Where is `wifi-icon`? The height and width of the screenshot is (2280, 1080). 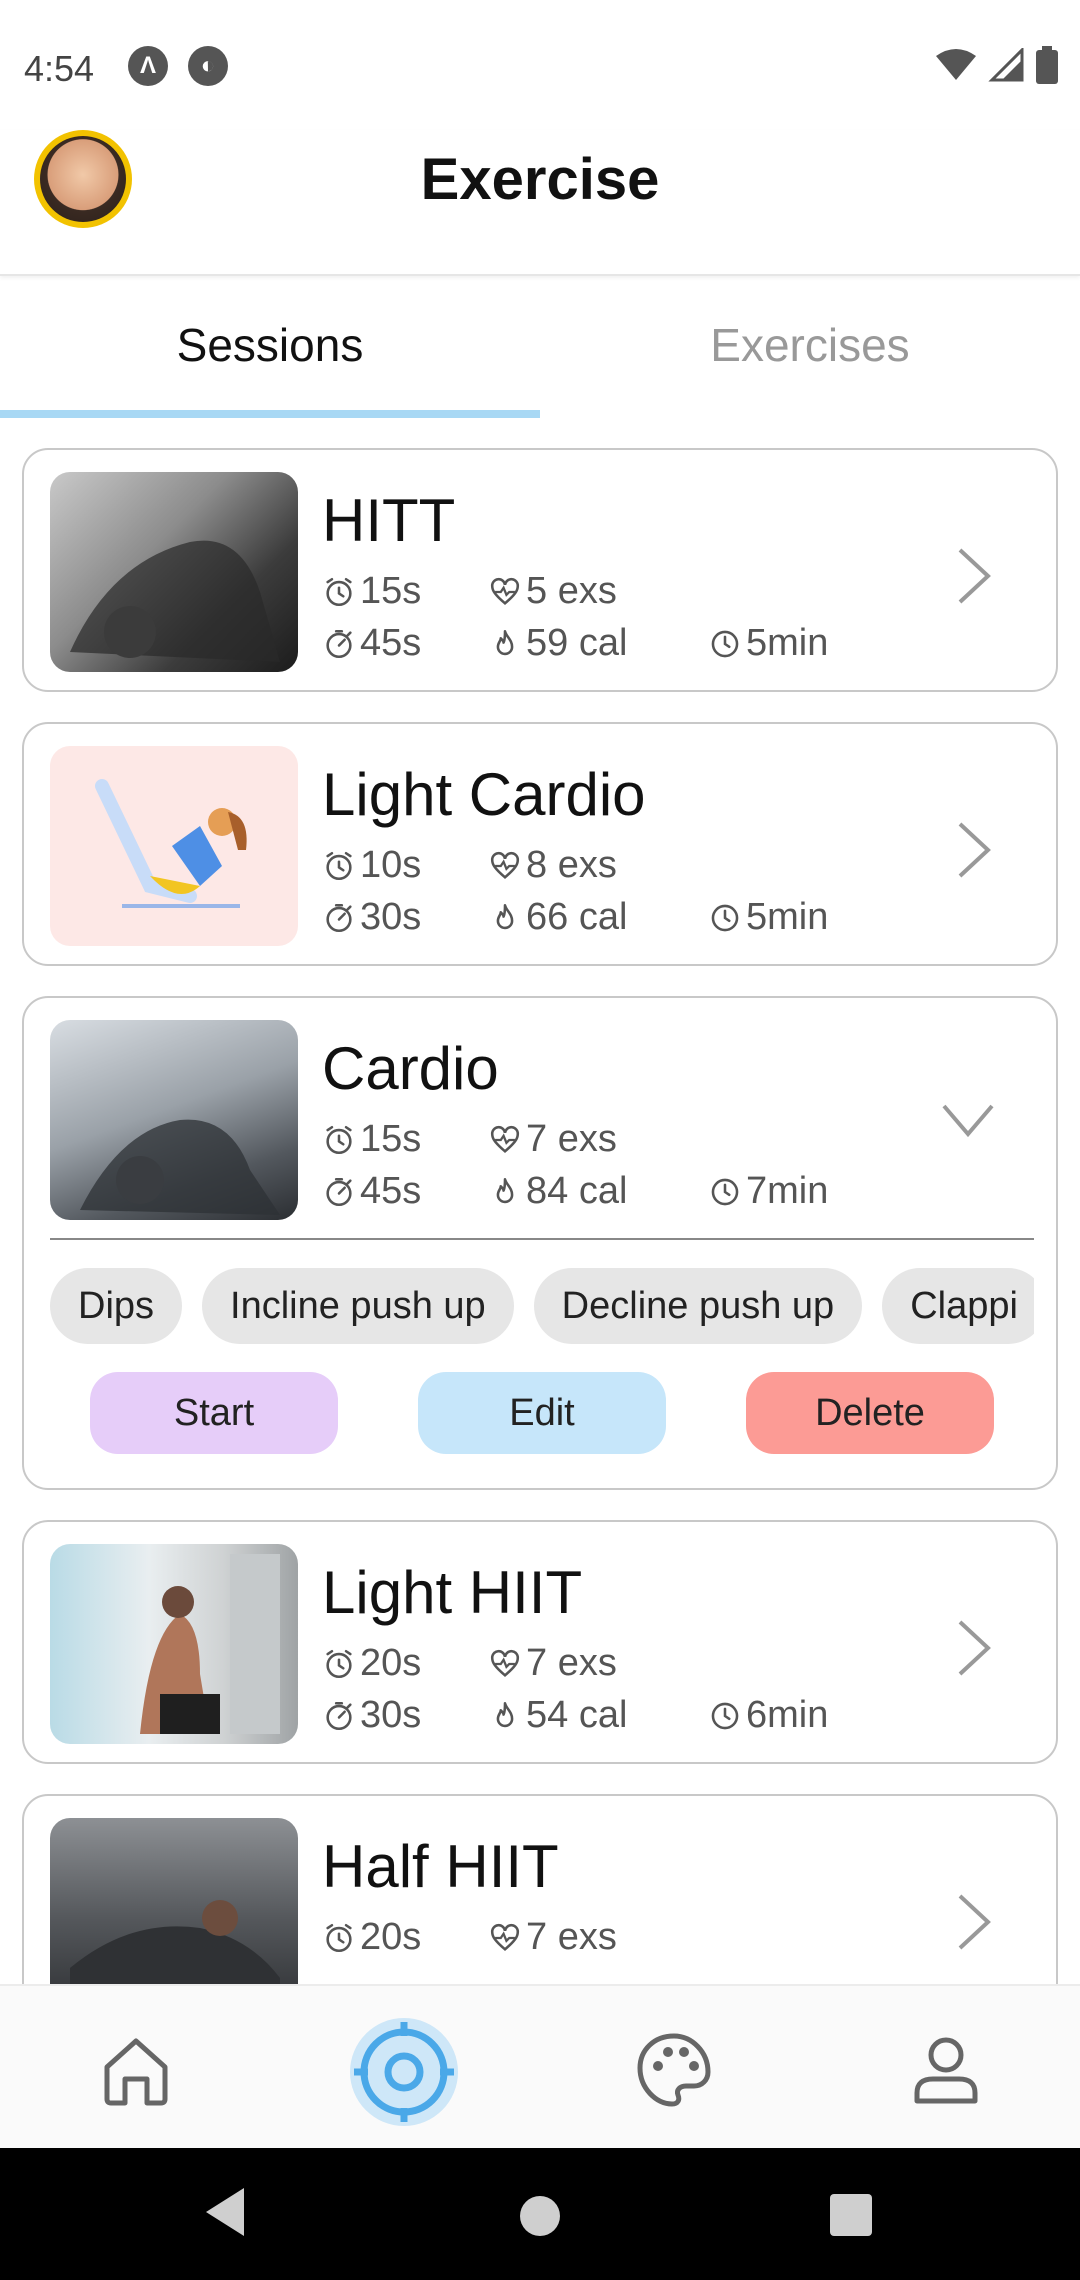
wifi-icon is located at coordinates (956, 64).